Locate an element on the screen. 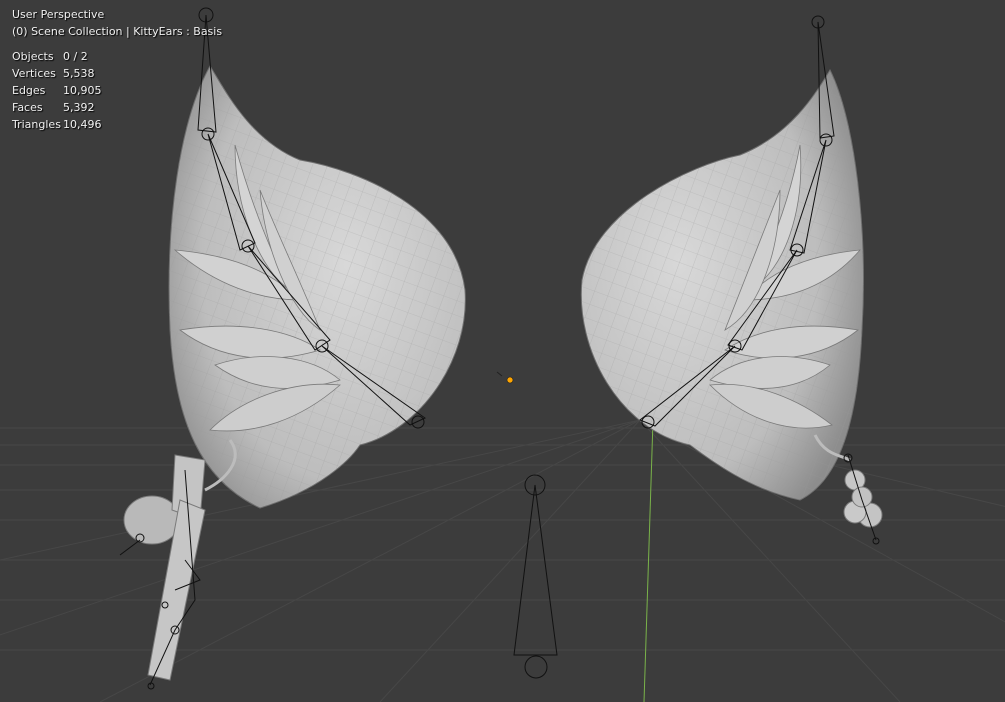 This screenshot has width=1005, height=702. stat-row-faces: Faces 5,392 is located at coordinates (117, 107).